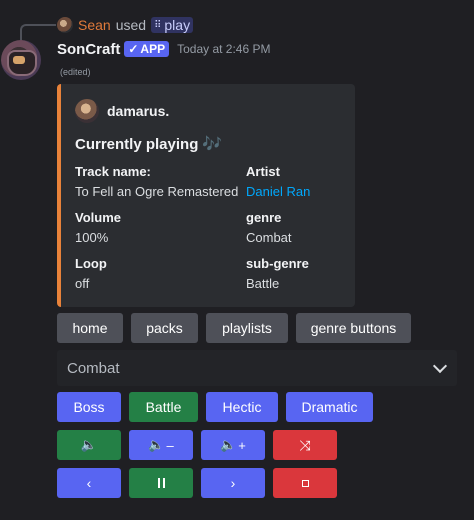 The height and width of the screenshot is (520, 474). I want to click on stop-icon, so click(305, 483).